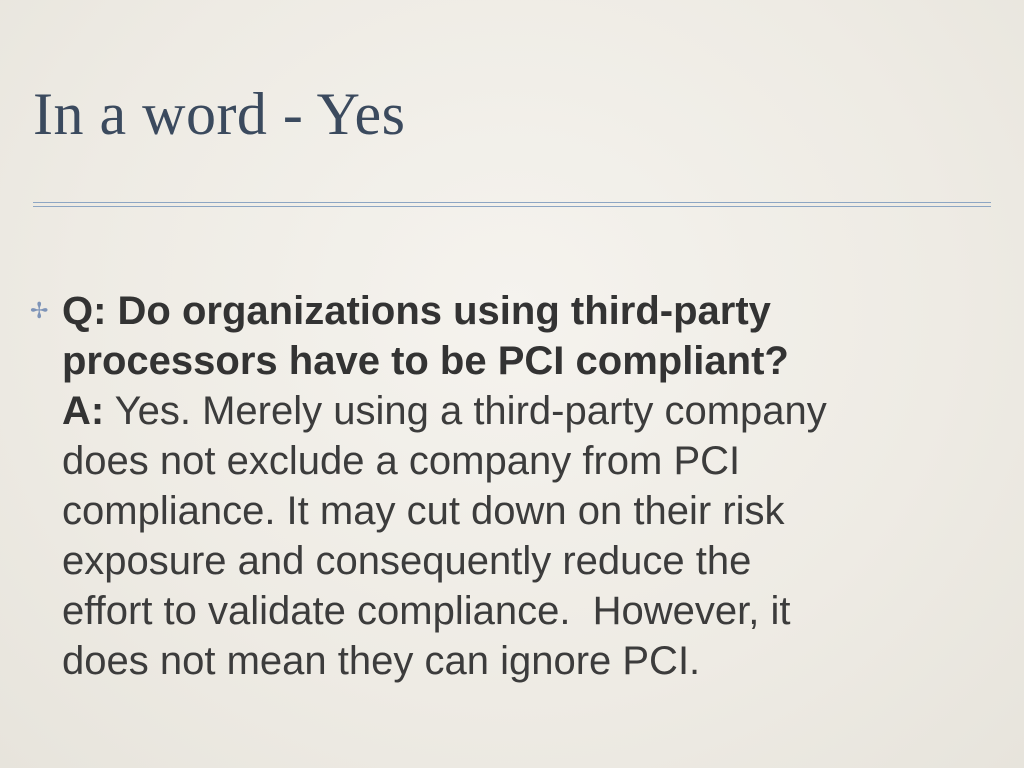  What do you see at coordinates (465, 411) in the screenshot?
I see `answer-text: Yes. Merely using a third-party company` at bounding box center [465, 411].